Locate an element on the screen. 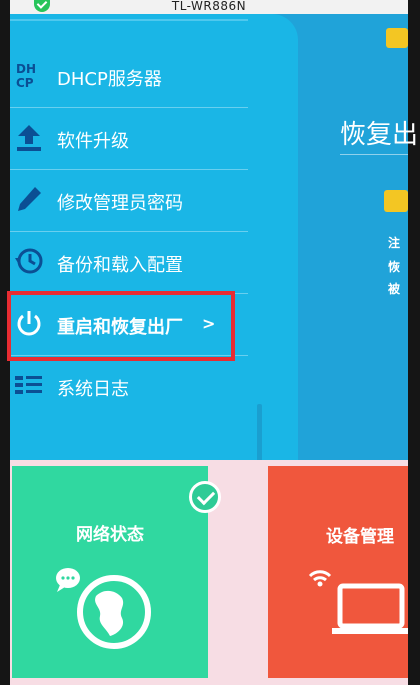 The height and width of the screenshot is (685, 420). clock-icon is located at coordinates (29, 261).